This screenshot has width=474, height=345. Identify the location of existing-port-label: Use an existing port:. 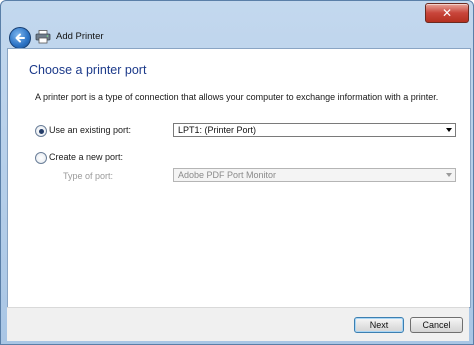
(90, 130).